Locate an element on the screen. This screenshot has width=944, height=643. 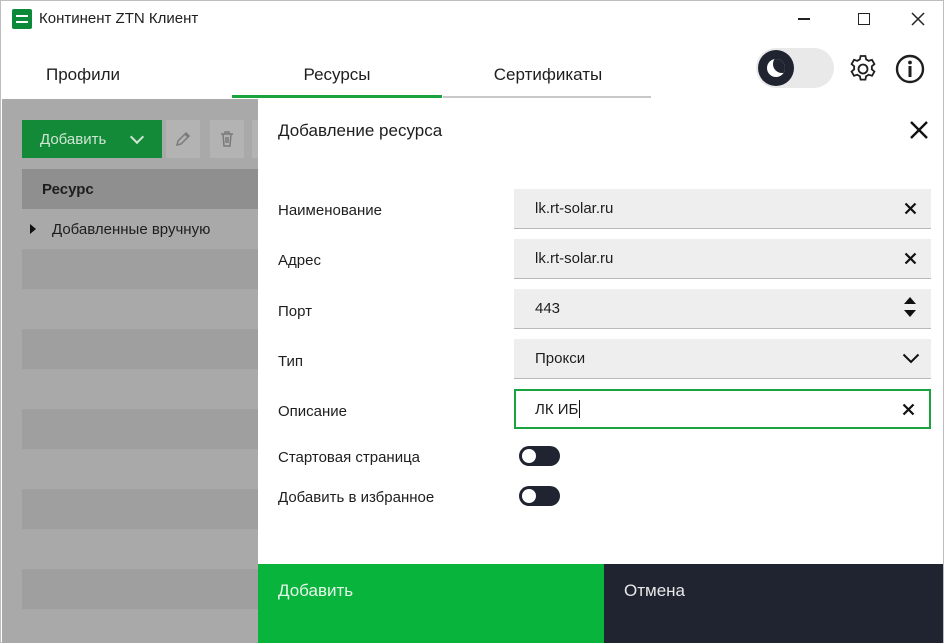
window-close-button is located at coordinates (917, 19).